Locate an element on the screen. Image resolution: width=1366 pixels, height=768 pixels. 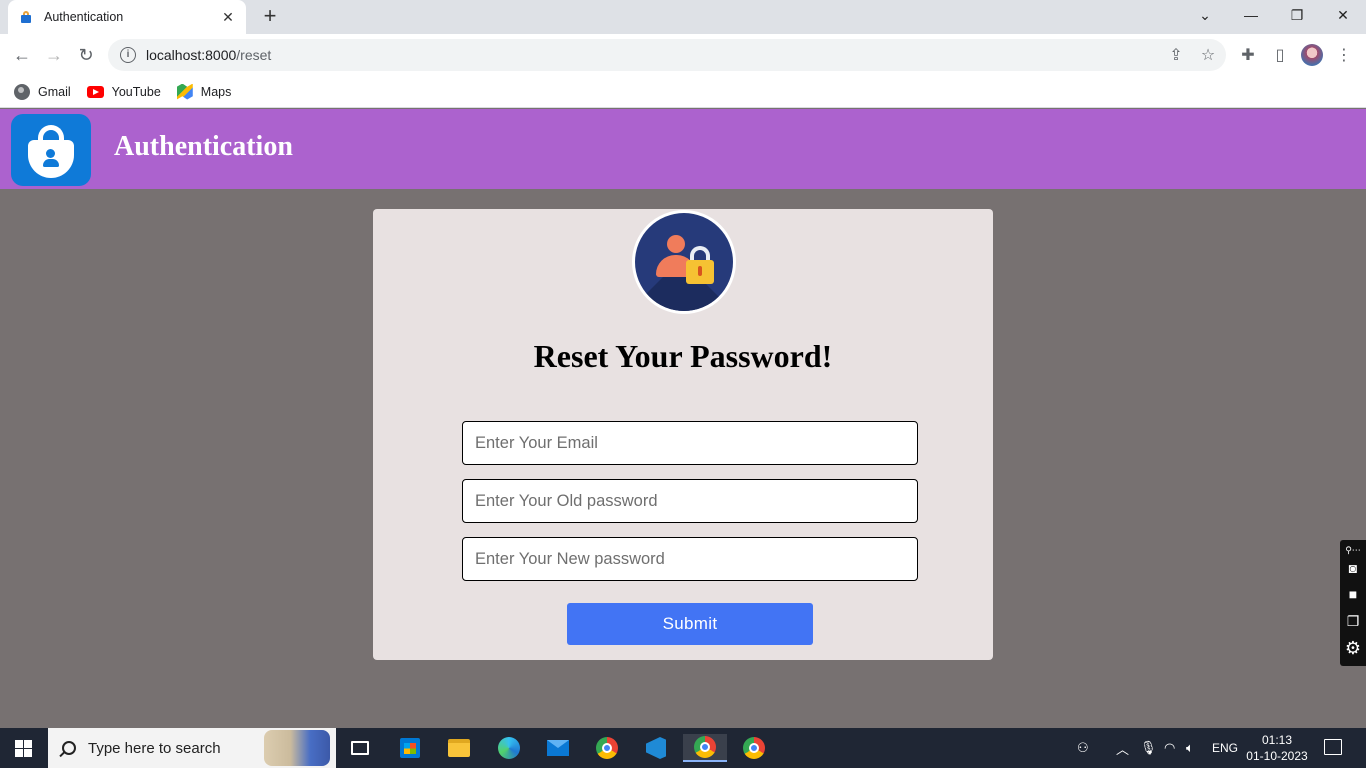
video-icon: ■ is located at coordinates (1353, 594).